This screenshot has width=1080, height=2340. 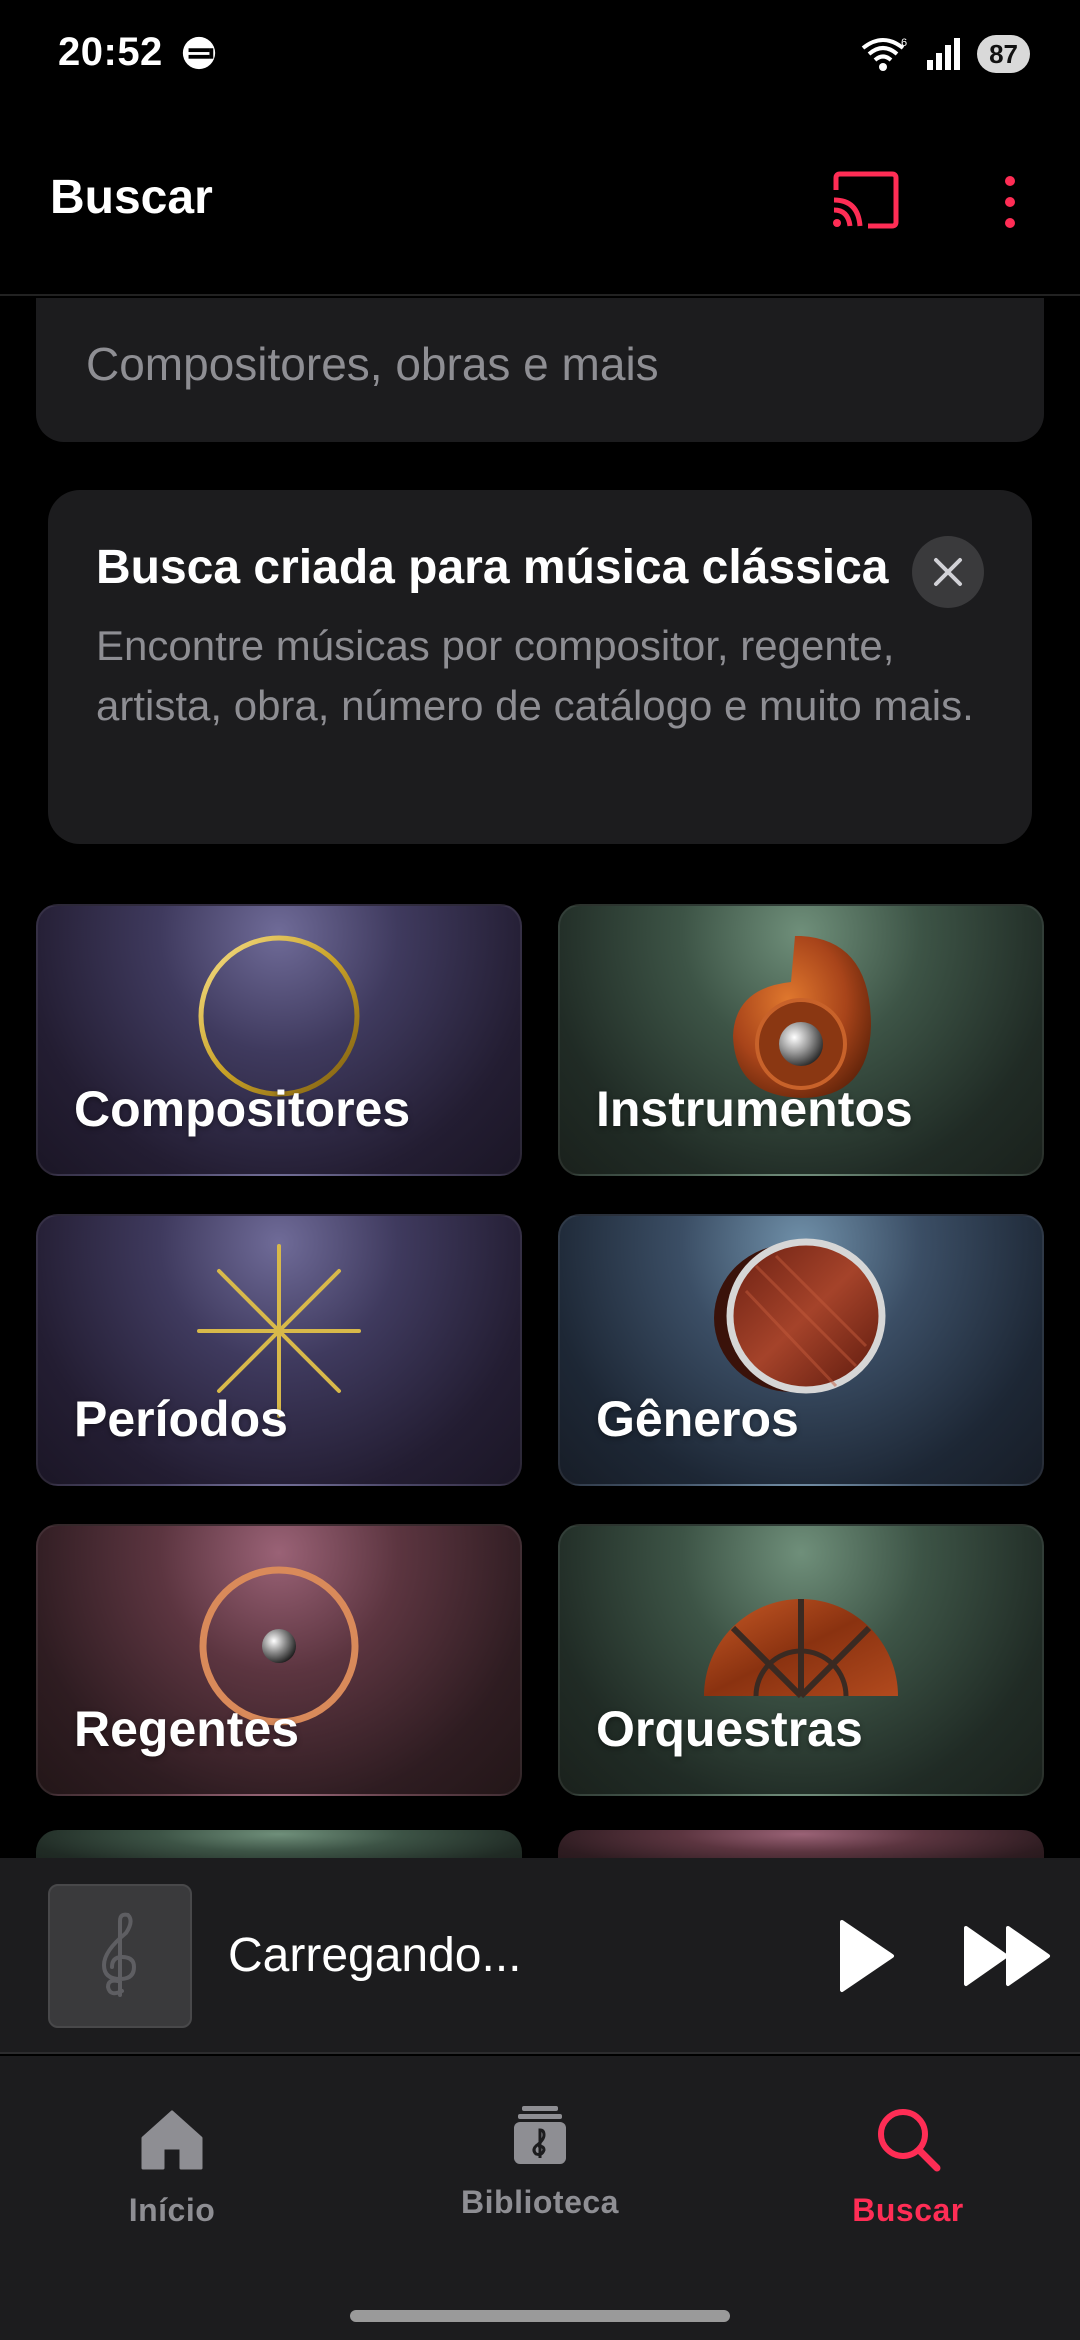 I want to click on search-box, so click(x=540, y=370).